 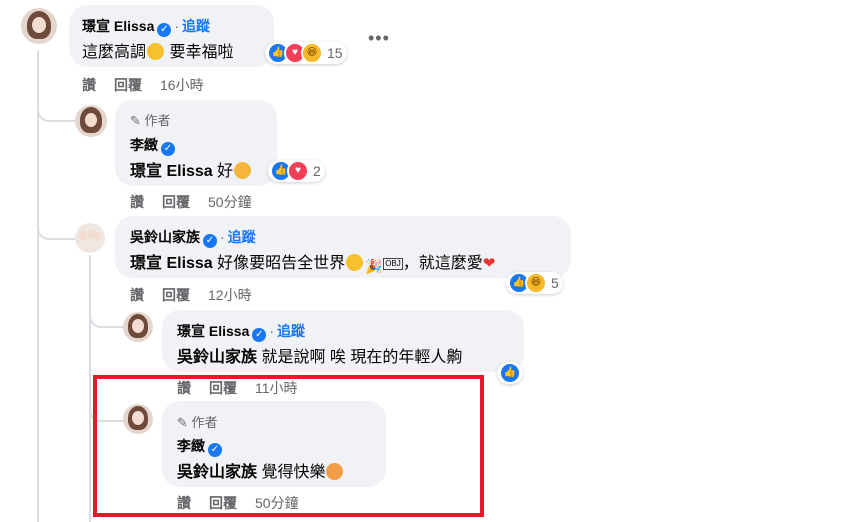 What do you see at coordinates (317, 171) in the screenshot?
I see `reaction-count: 2` at bounding box center [317, 171].